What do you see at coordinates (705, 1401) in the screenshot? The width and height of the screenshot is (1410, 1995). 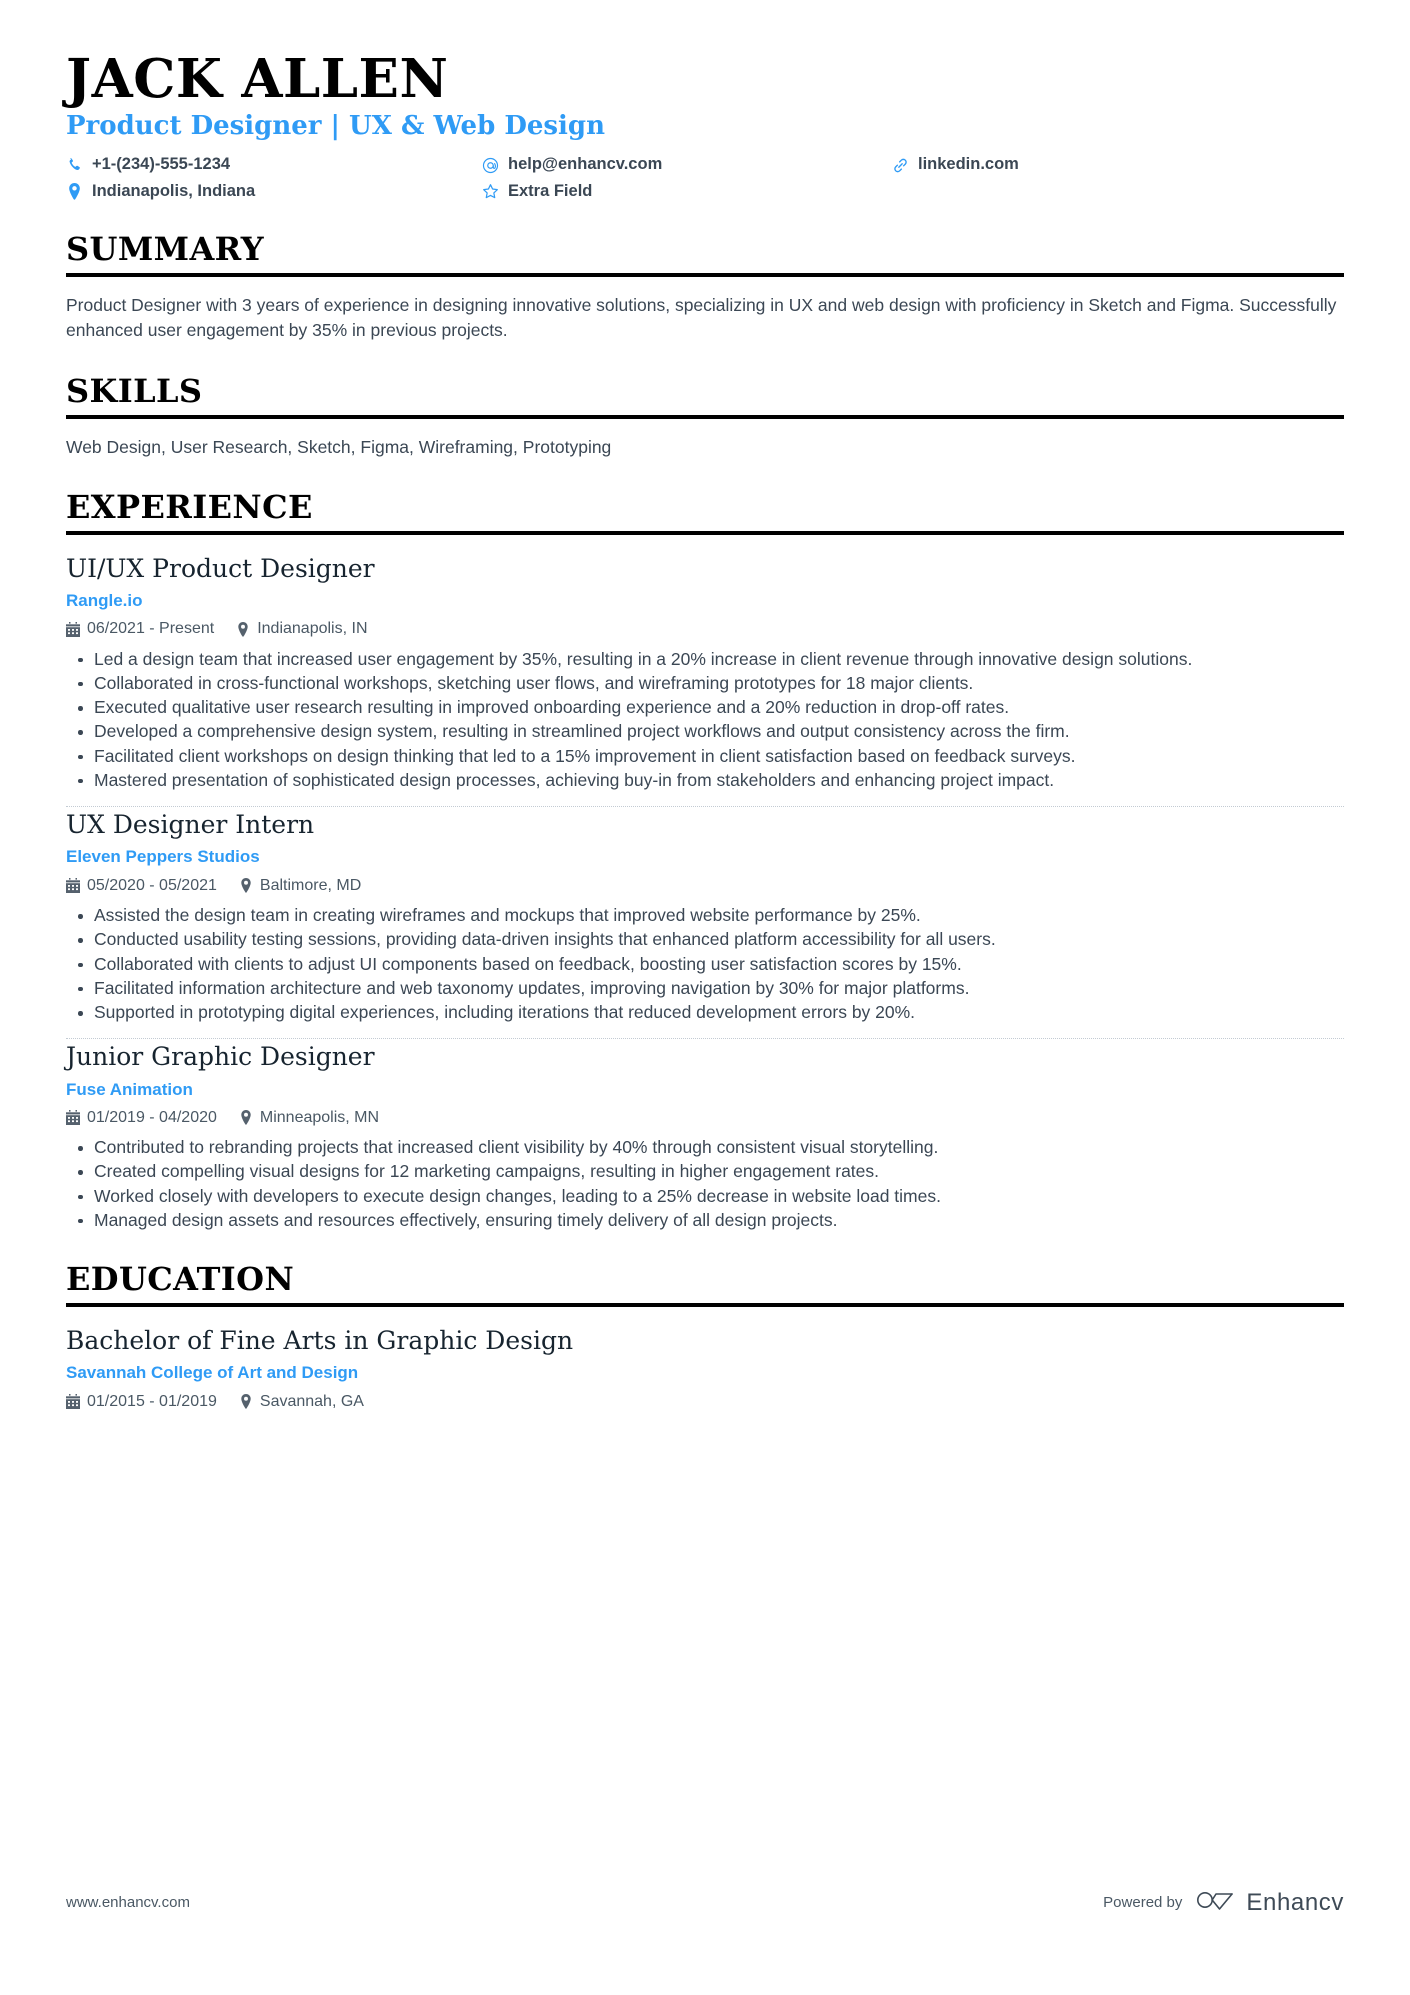 I see `education-meta: 01/2015 - 01/2019 Savannah, GA` at bounding box center [705, 1401].